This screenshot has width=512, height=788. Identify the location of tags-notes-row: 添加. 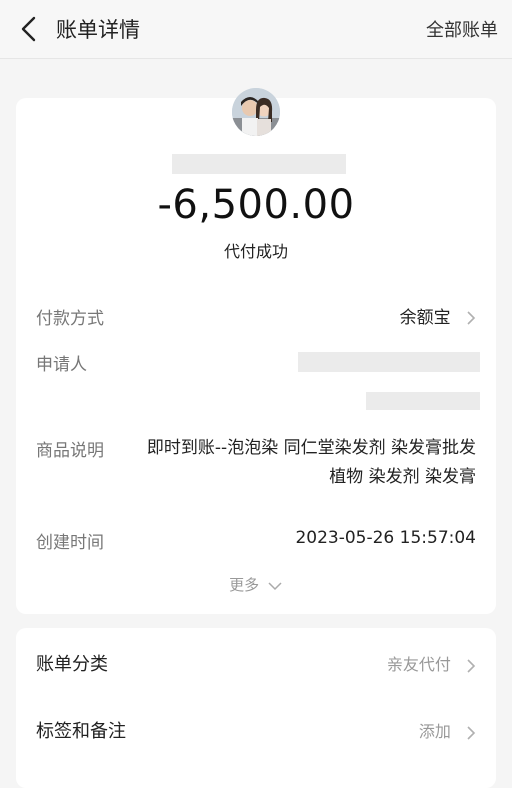
(447, 730).